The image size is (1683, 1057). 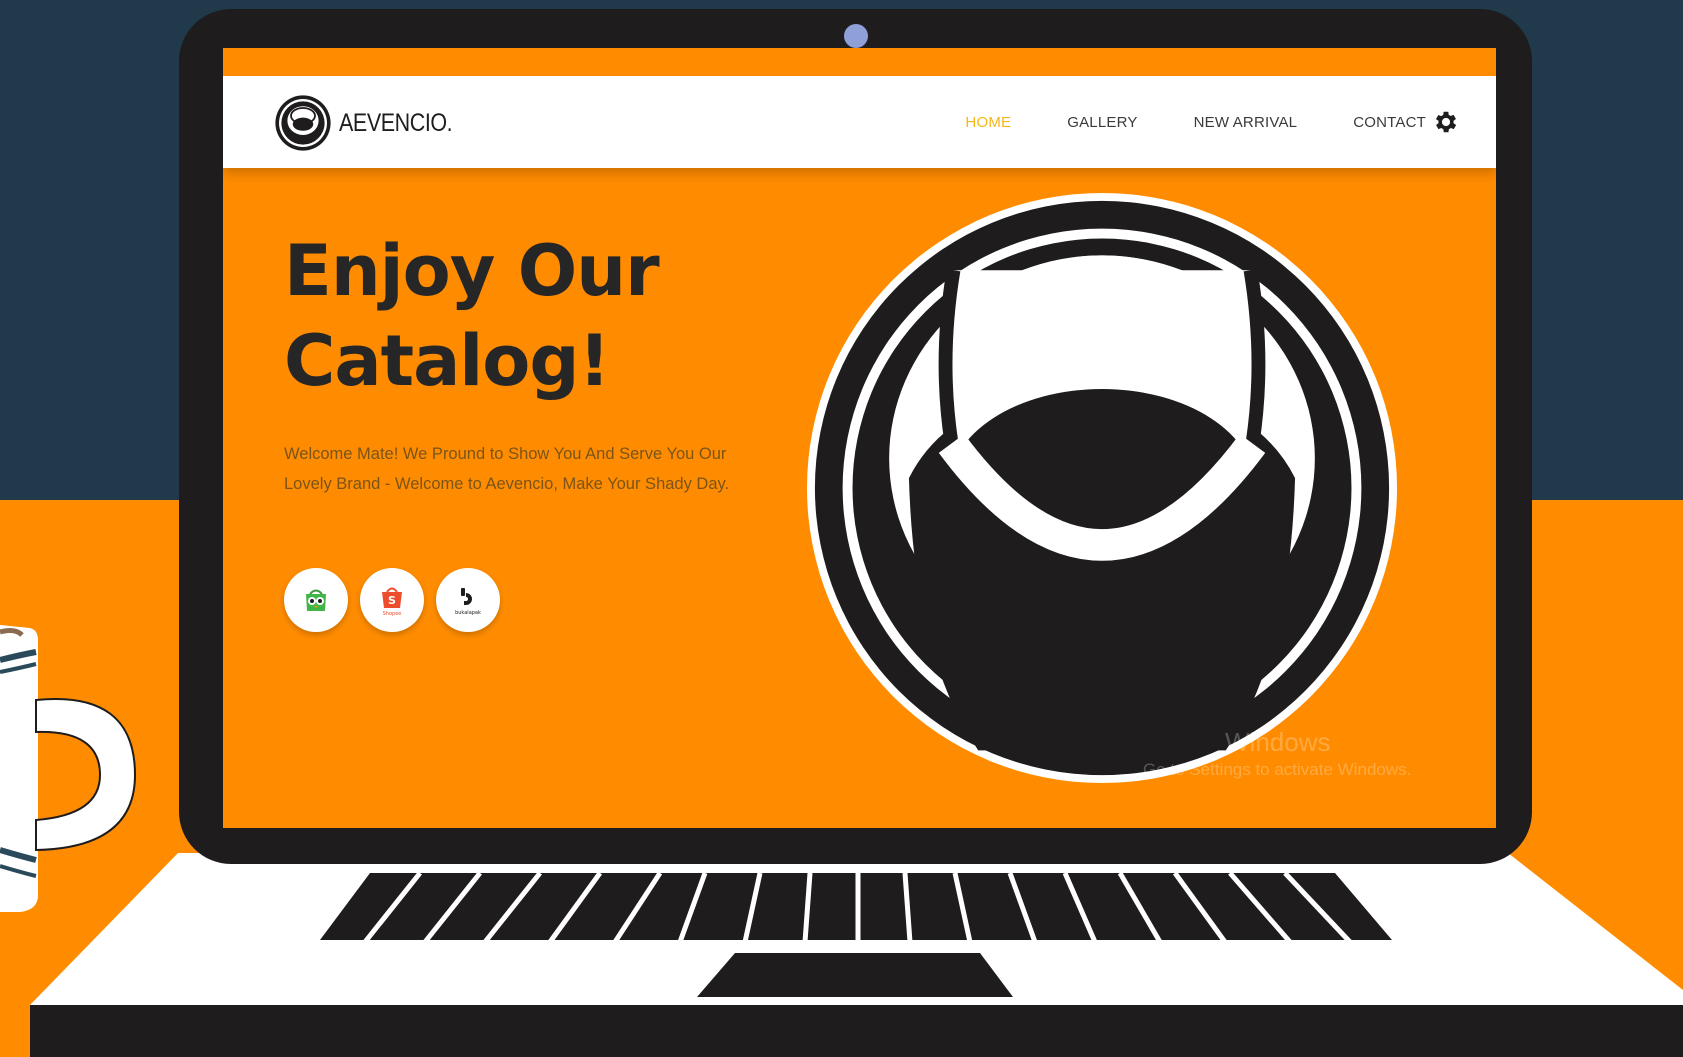 I want to click on tokopedia-button, so click(x=316, y=600).